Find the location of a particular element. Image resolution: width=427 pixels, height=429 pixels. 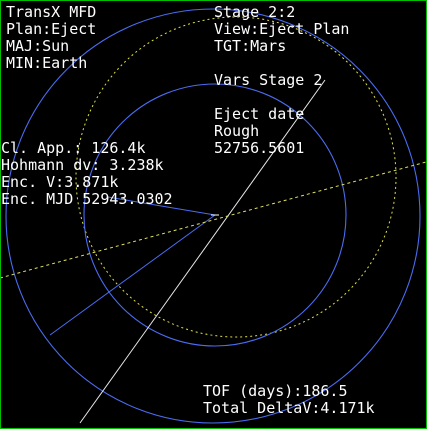

footer-info: TOF (days):186.5 Total DeltaV:4.171k is located at coordinates (289, 400).